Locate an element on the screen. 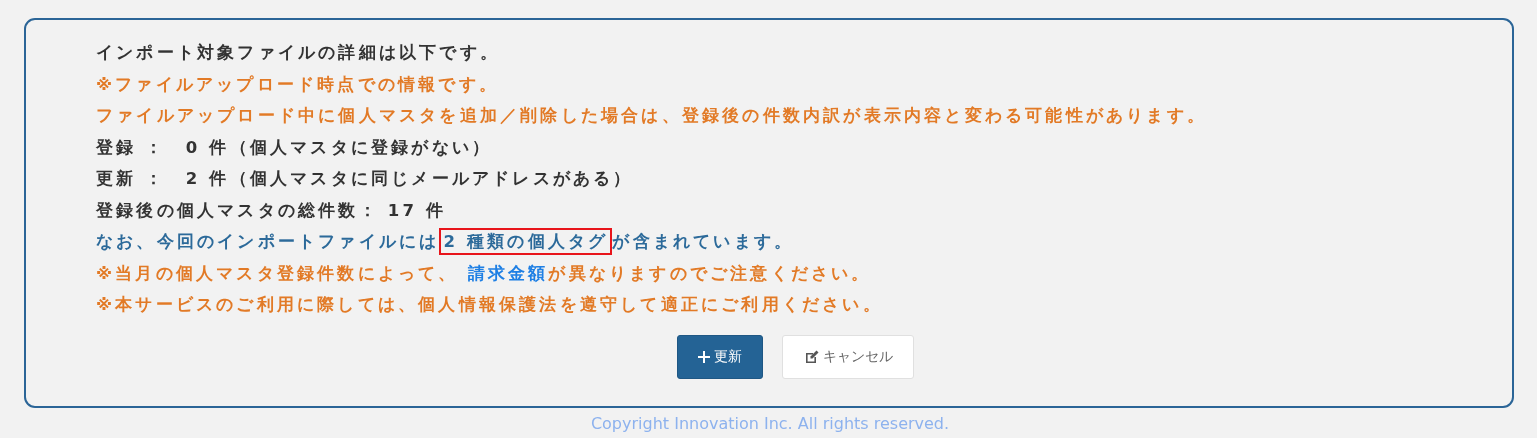 The image size is (1537, 438). message-line: 登録後の個人マスタの総件数： 17 件 is located at coordinates (272, 210).